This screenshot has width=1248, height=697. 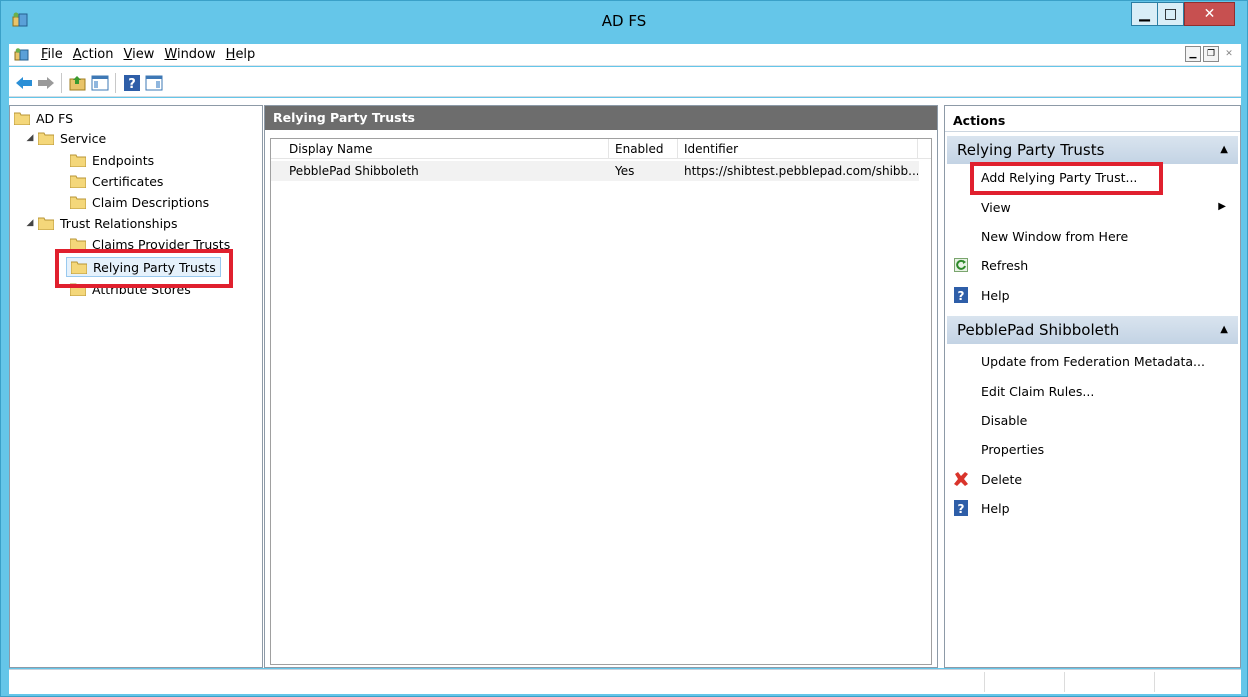 What do you see at coordinates (961, 265) in the screenshot?
I see `refresh-icon` at bounding box center [961, 265].